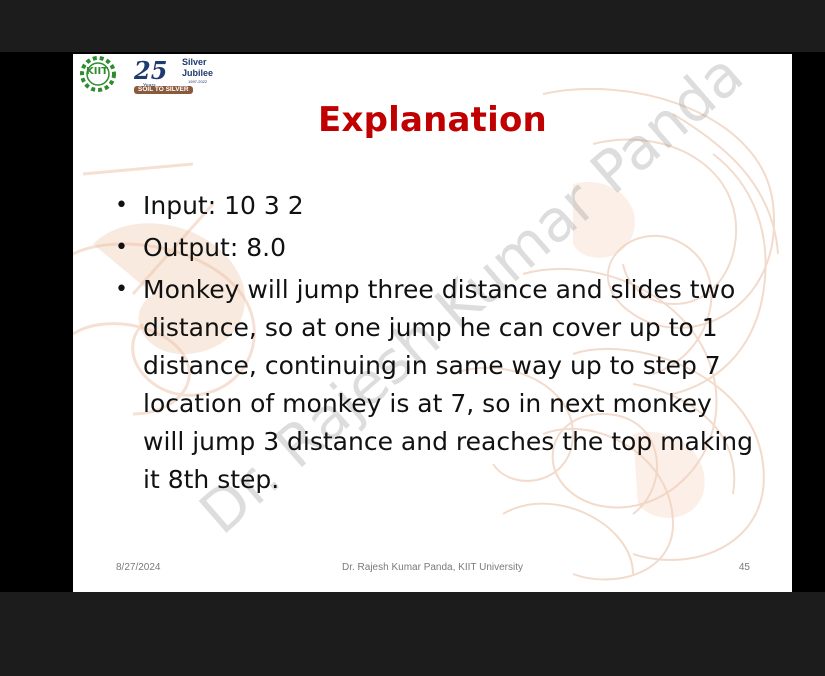 This screenshot has width=825, height=676. Describe the element at coordinates (163, 90) in the screenshot. I see `logo-tagline-badge: SOIL TO SILVER` at that location.